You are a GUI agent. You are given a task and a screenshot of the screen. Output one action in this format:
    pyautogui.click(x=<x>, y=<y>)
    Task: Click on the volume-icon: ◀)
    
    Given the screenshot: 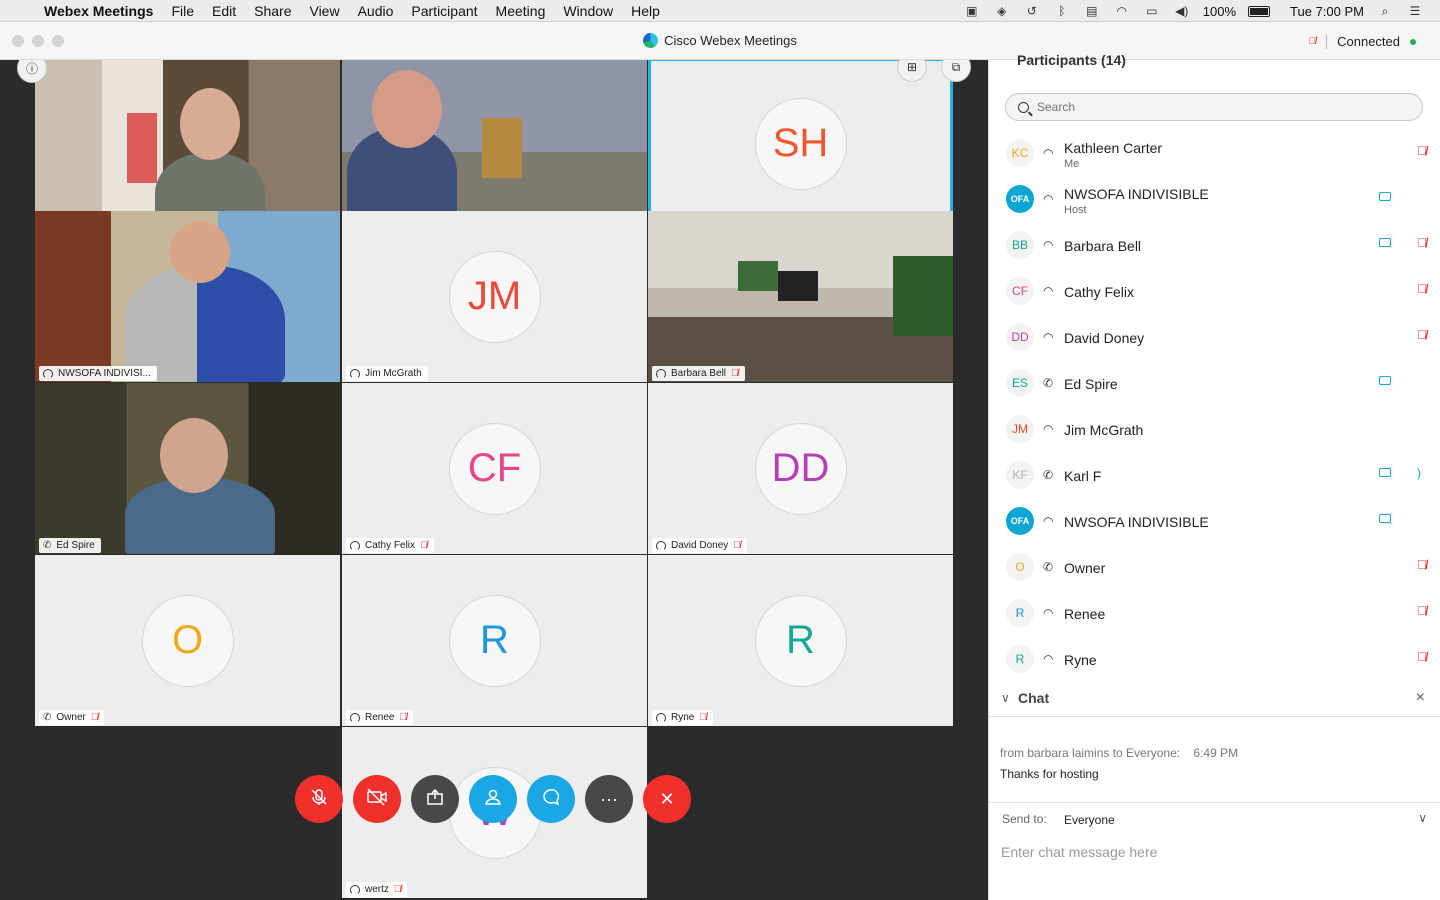 What is the action you would take?
    pyautogui.click(x=1182, y=11)
    